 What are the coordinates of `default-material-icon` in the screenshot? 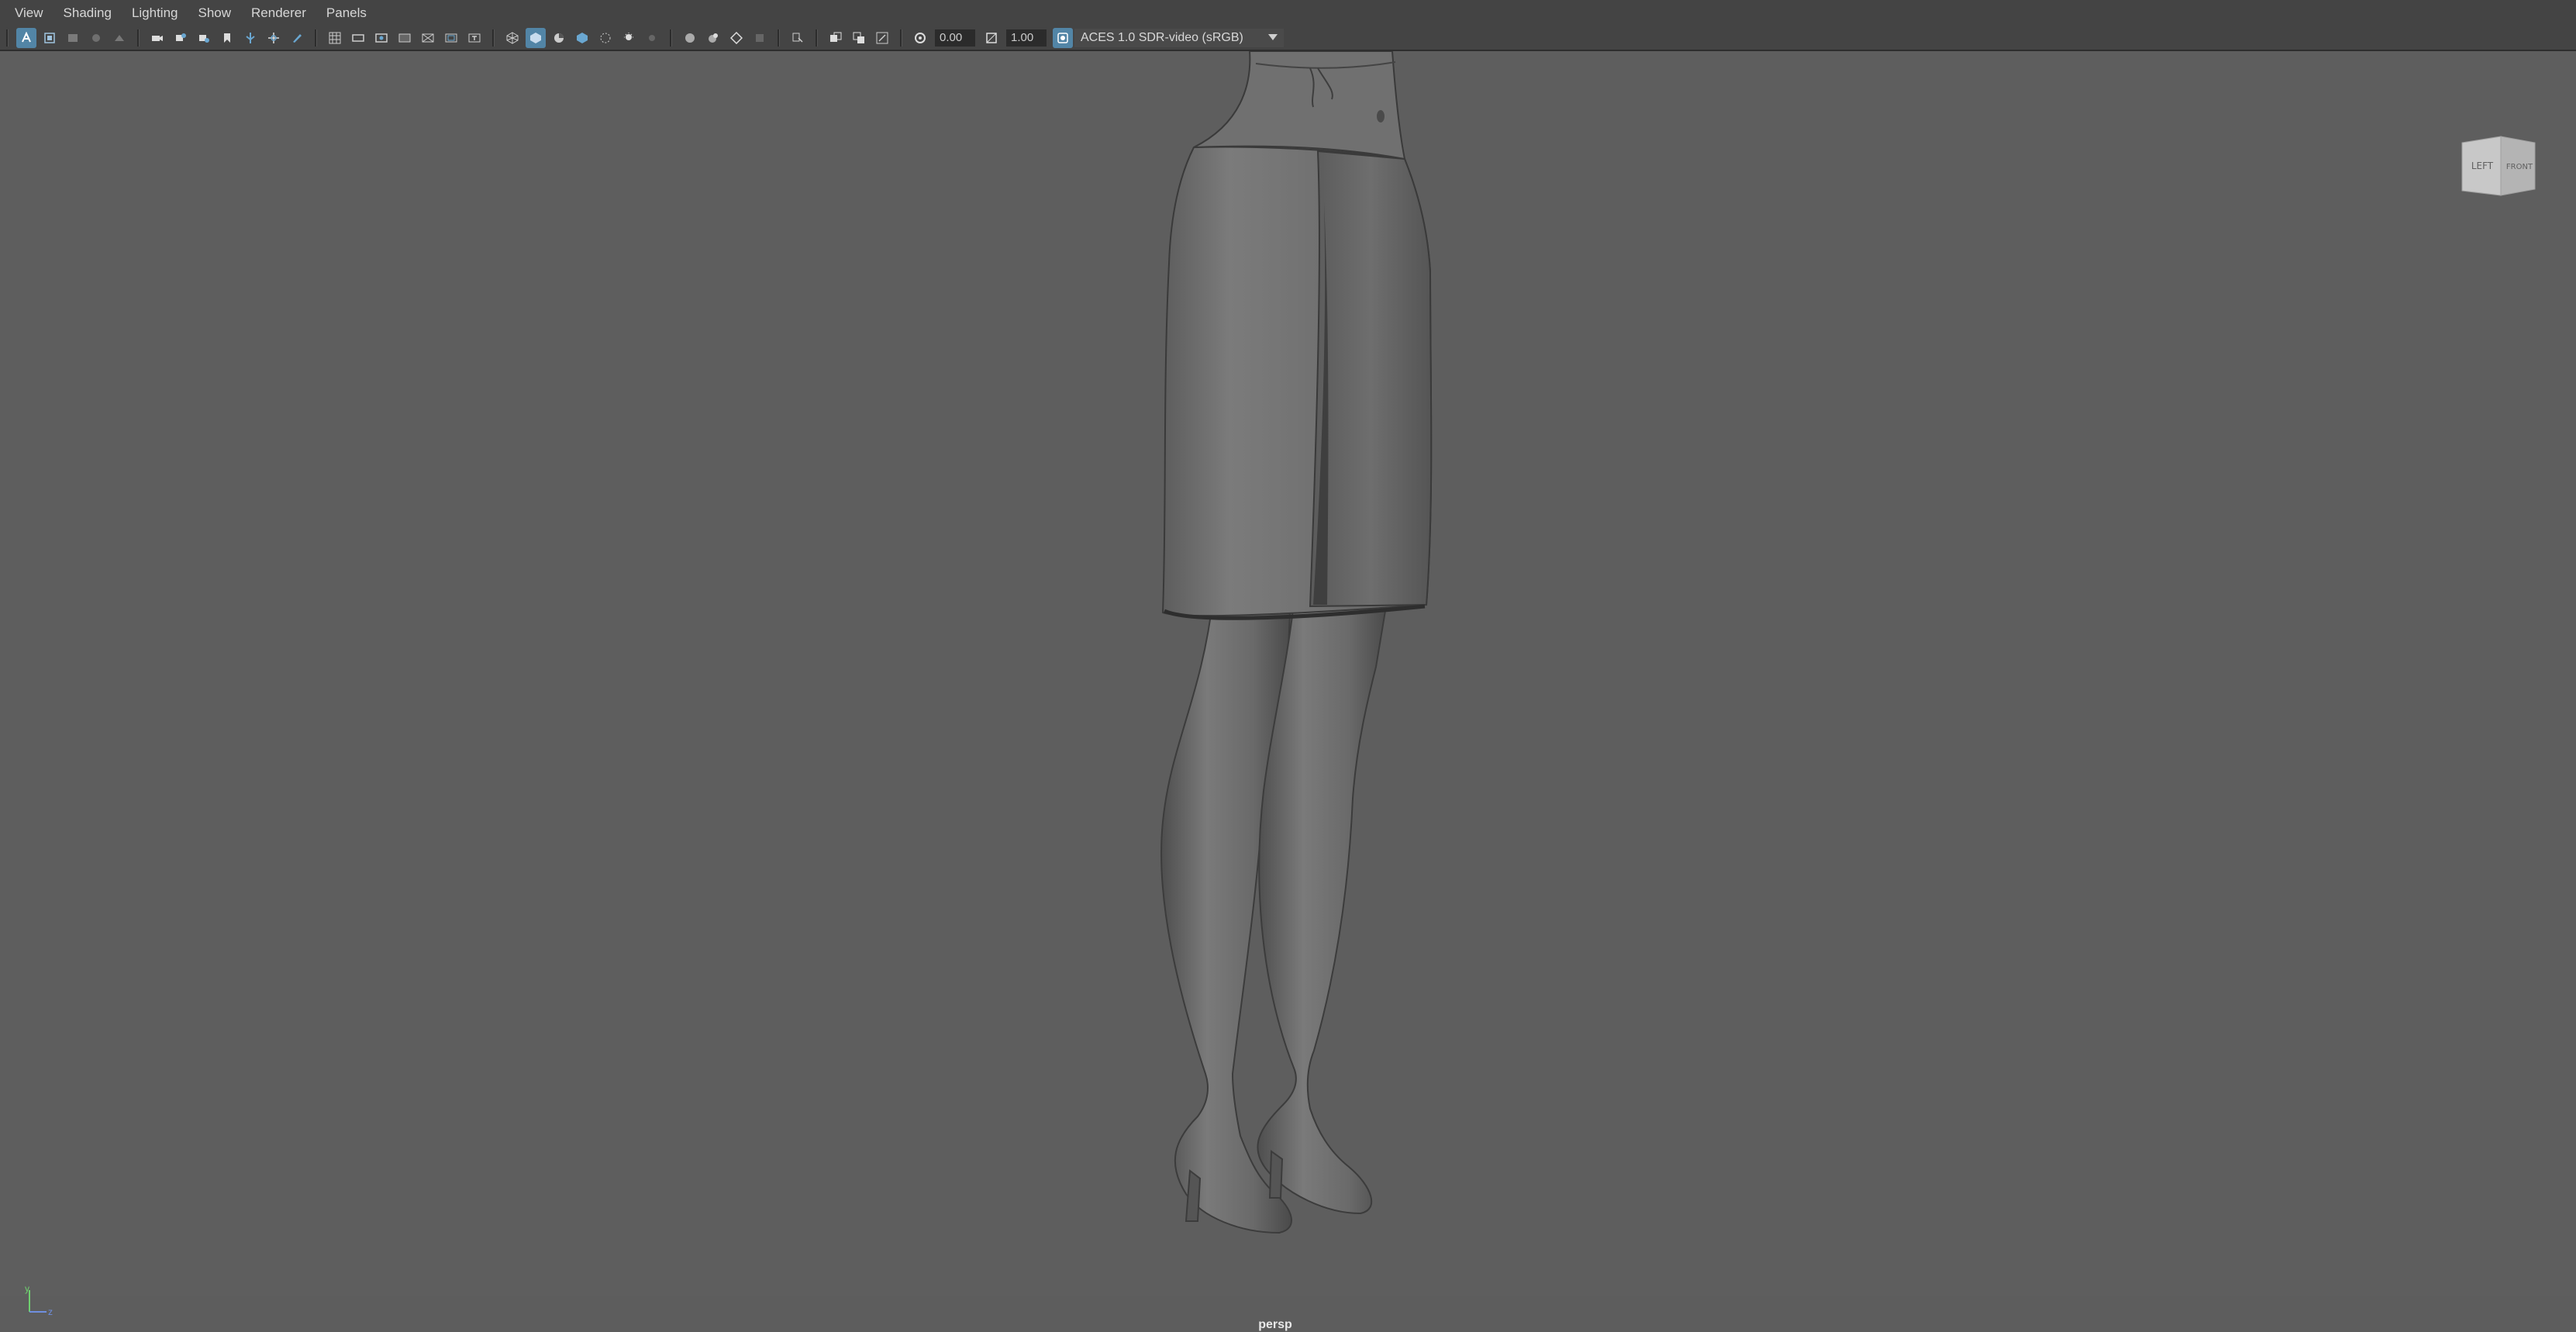 It's located at (559, 38).